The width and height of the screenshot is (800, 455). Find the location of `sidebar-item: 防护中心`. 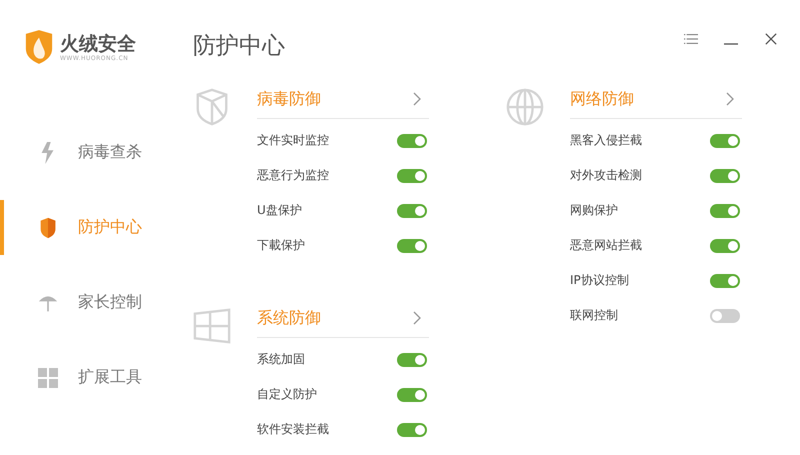

sidebar-item: 防护中心 is located at coordinates (90, 227).